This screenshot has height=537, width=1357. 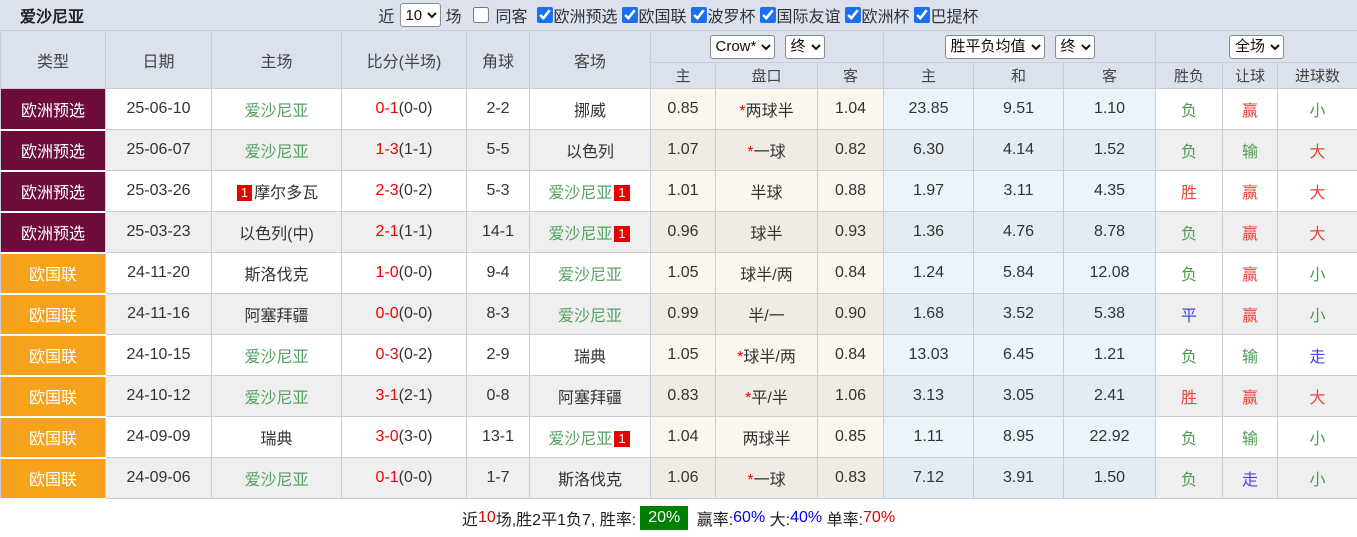 I want to click on match-date: 24-09-06, so click(x=158, y=478).